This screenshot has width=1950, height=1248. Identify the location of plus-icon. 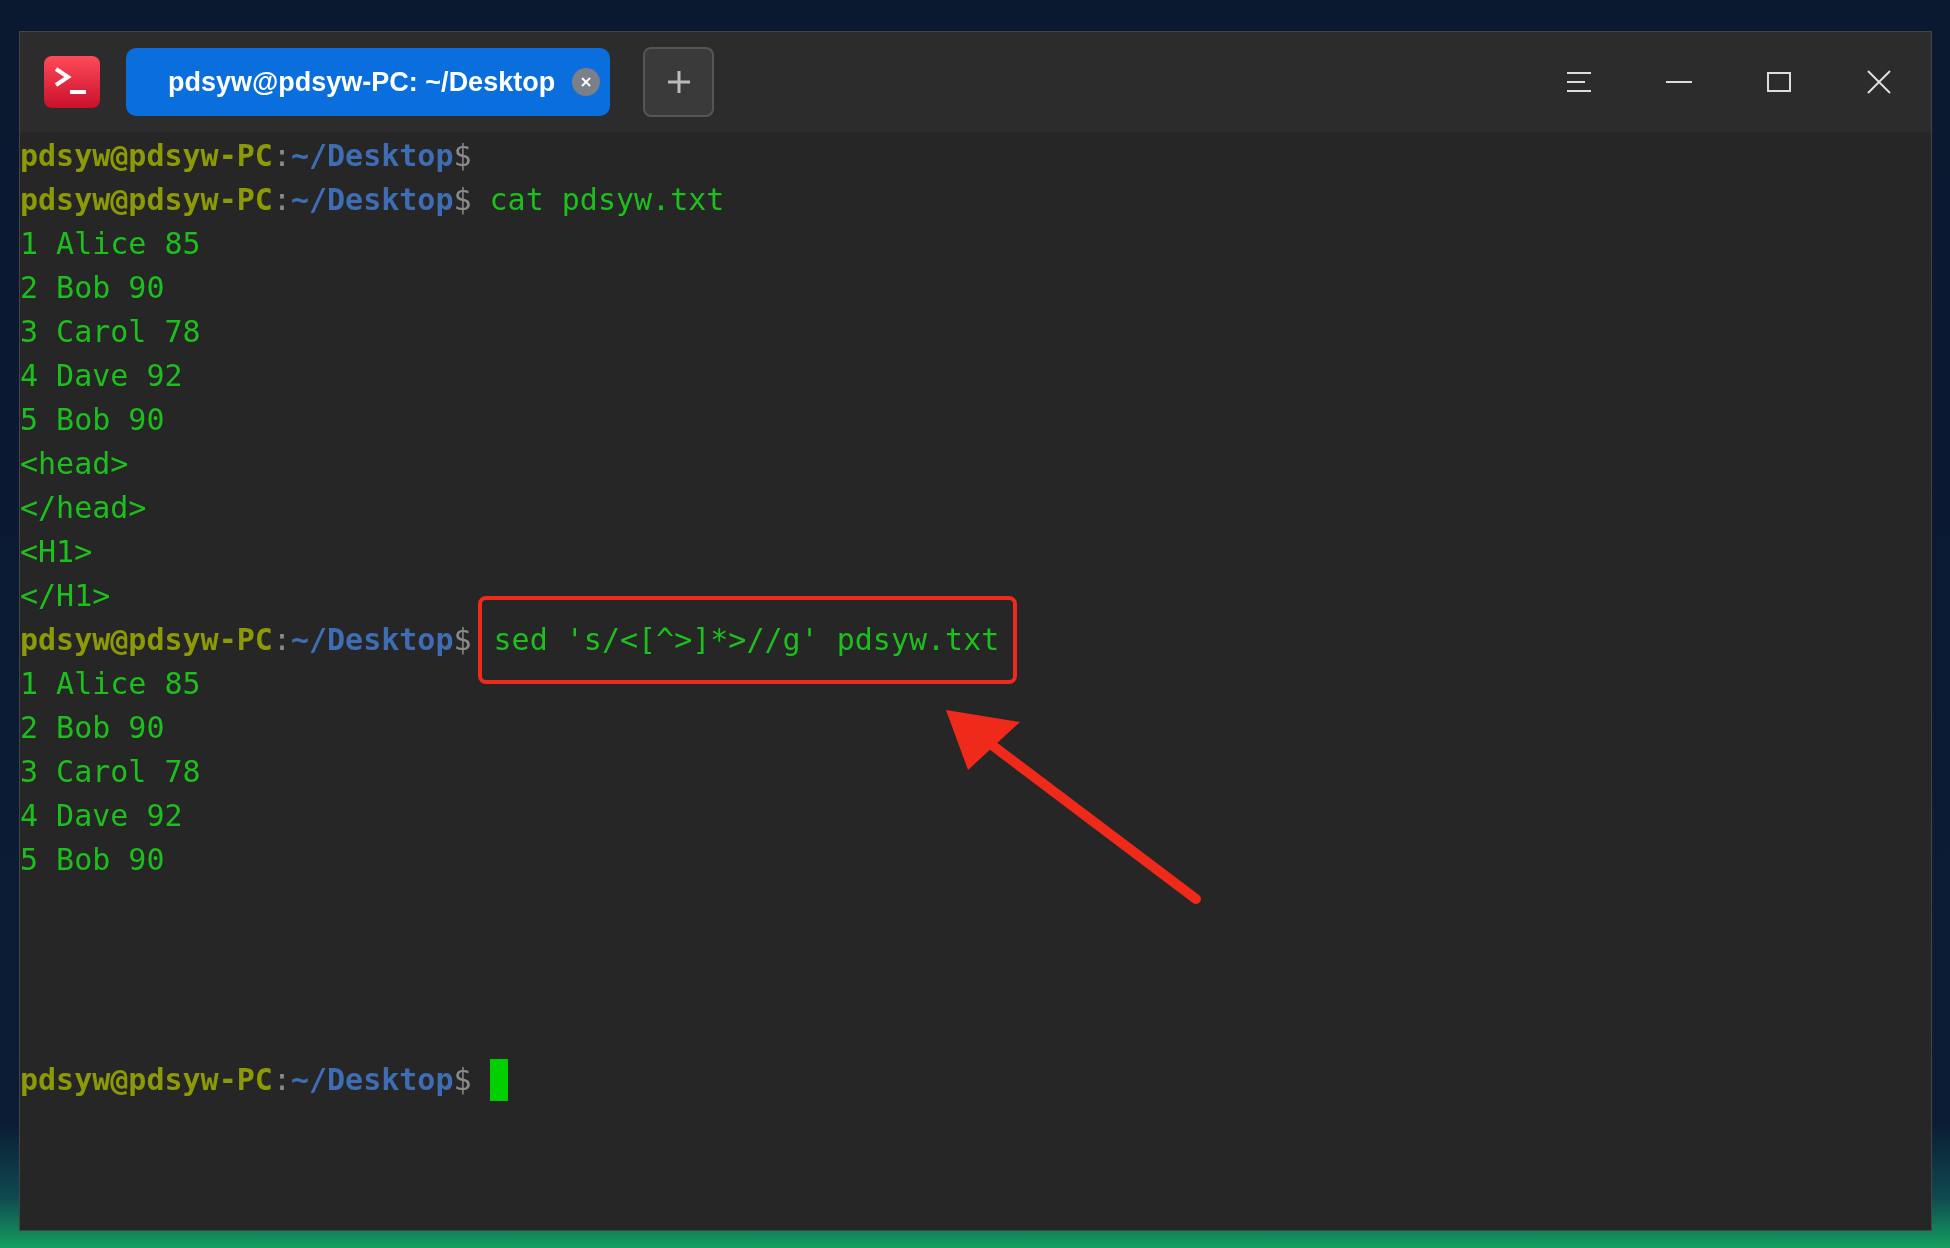
(678, 82).